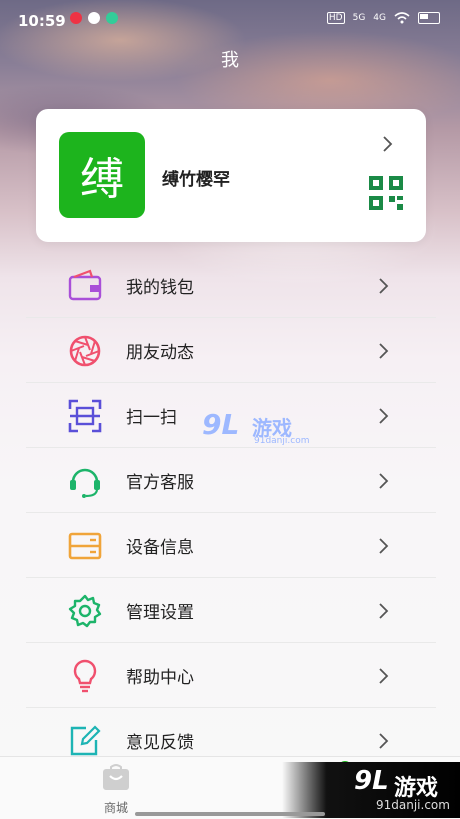  I want to click on watermark-logo: 9L, so click(371, 781).